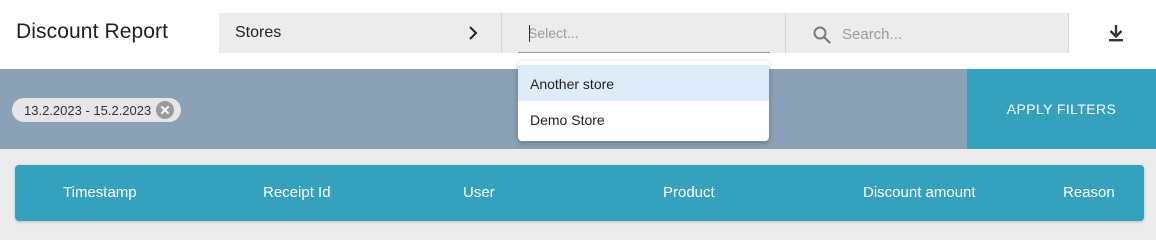 The height and width of the screenshot is (240, 1156). I want to click on chevron-right-icon, so click(473, 33).